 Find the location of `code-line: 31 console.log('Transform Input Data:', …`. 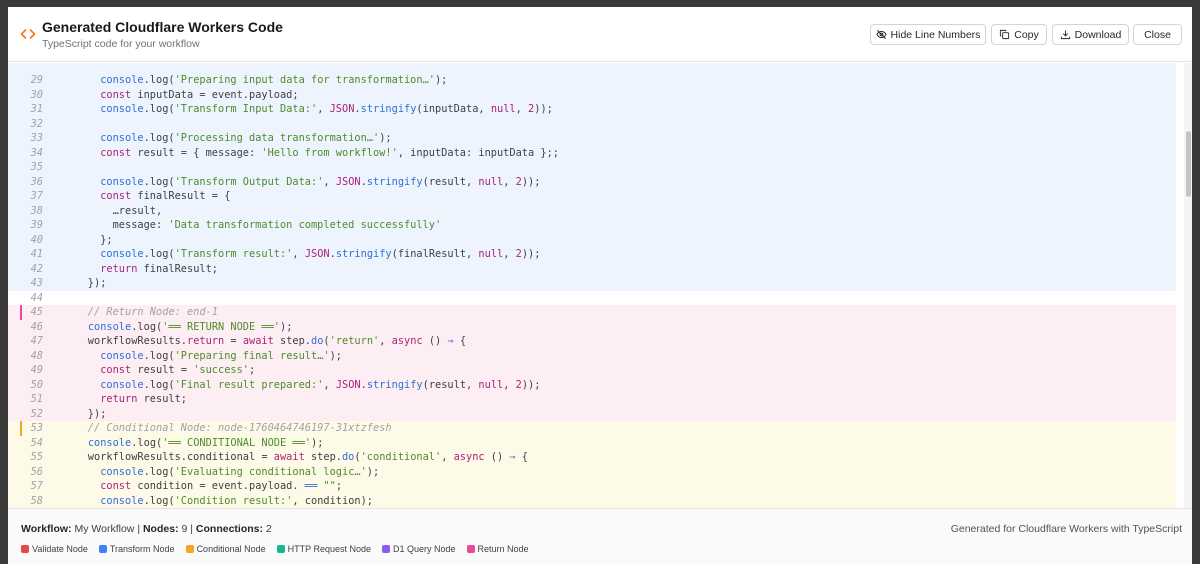

code-line: 31 console.log('Transform Input Data:', … is located at coordinates (592, 109).